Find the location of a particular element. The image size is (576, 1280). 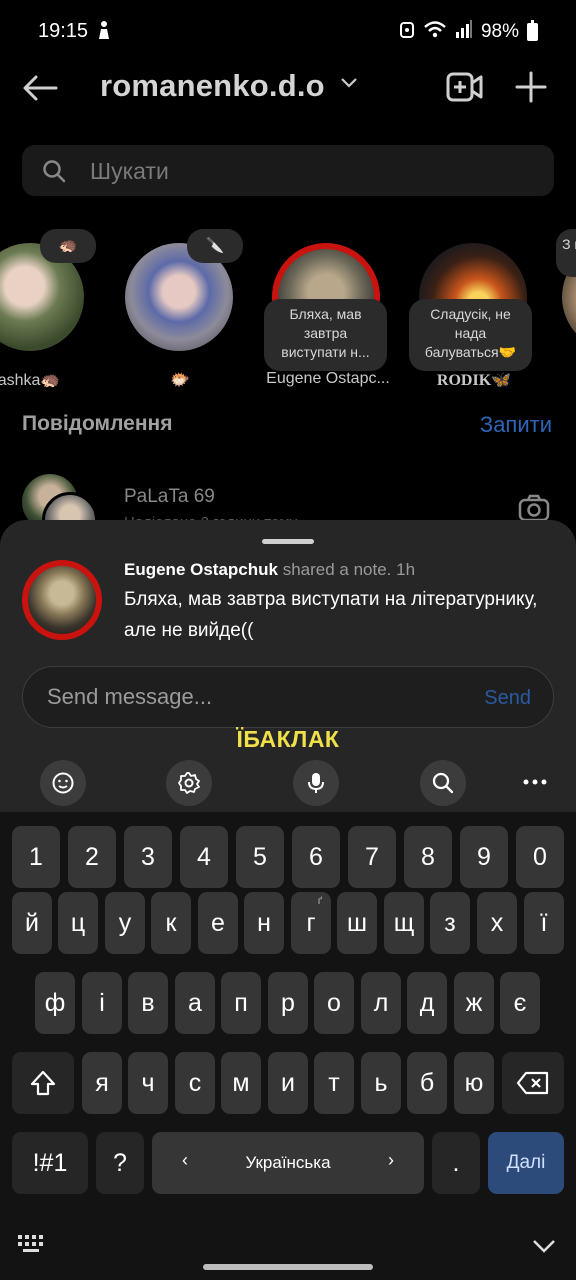

key-label: г is located at coordinates (311, 922).